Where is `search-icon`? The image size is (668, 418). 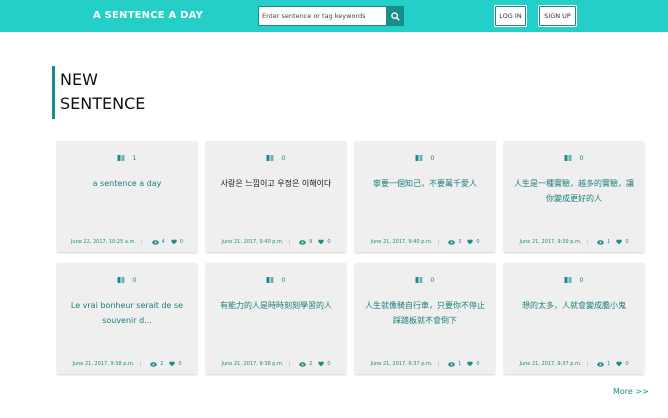
search-icon is located at coordinates (395, 16).